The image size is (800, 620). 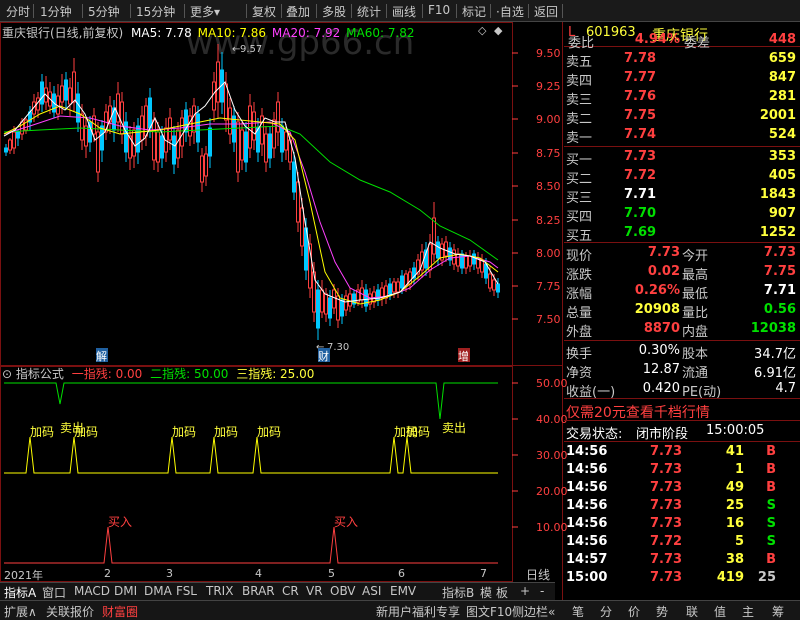 What do you see at coordinates (548, 253) in the screenshot?
I see `y-tick: 8.00` at bounding box center [548, 253].